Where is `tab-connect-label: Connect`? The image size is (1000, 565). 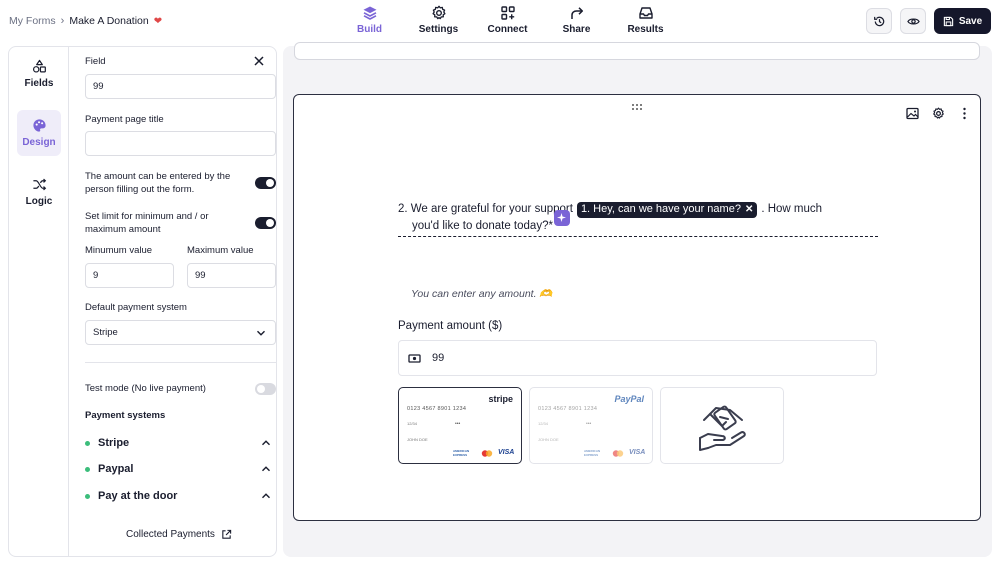
tab-connect-label: Connect is located at coordinates (507, 29).